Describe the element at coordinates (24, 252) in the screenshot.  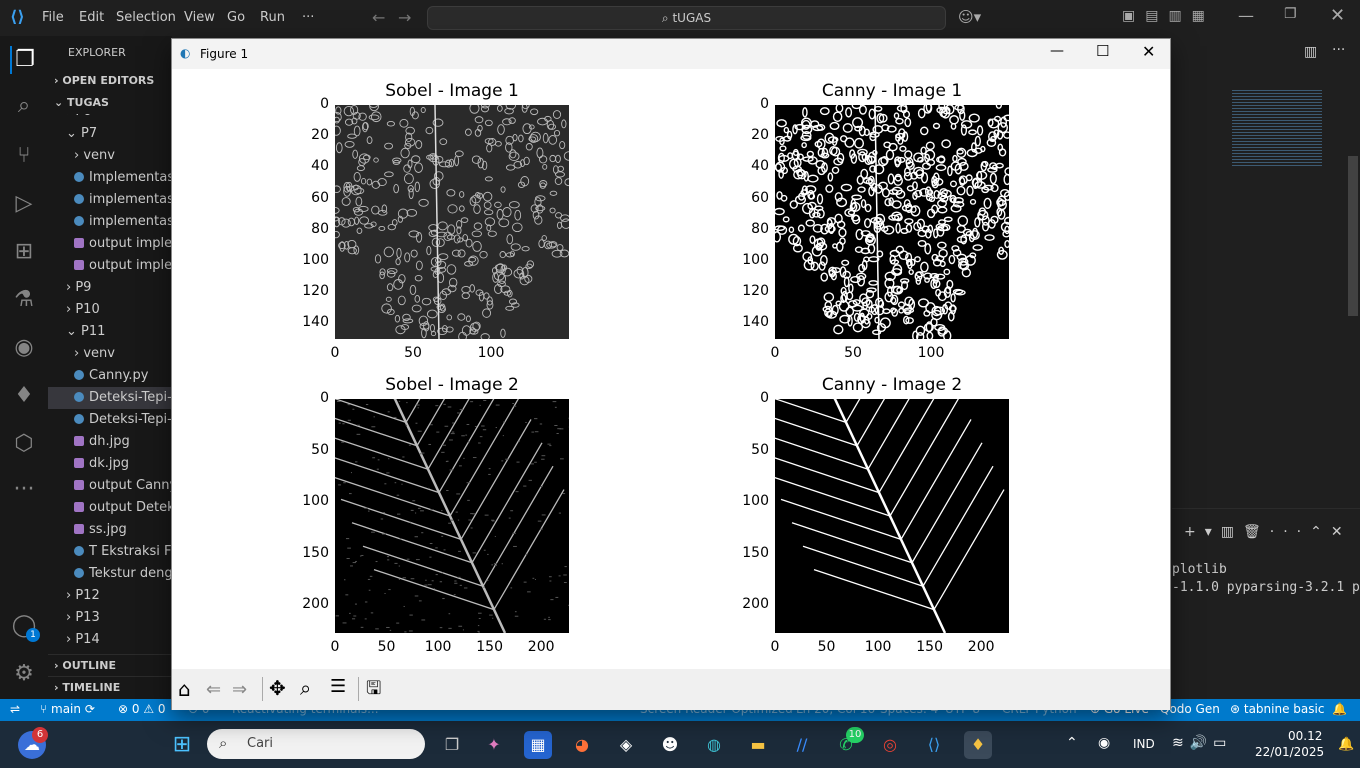
I see `extensions-icon: ⊞` at that location.